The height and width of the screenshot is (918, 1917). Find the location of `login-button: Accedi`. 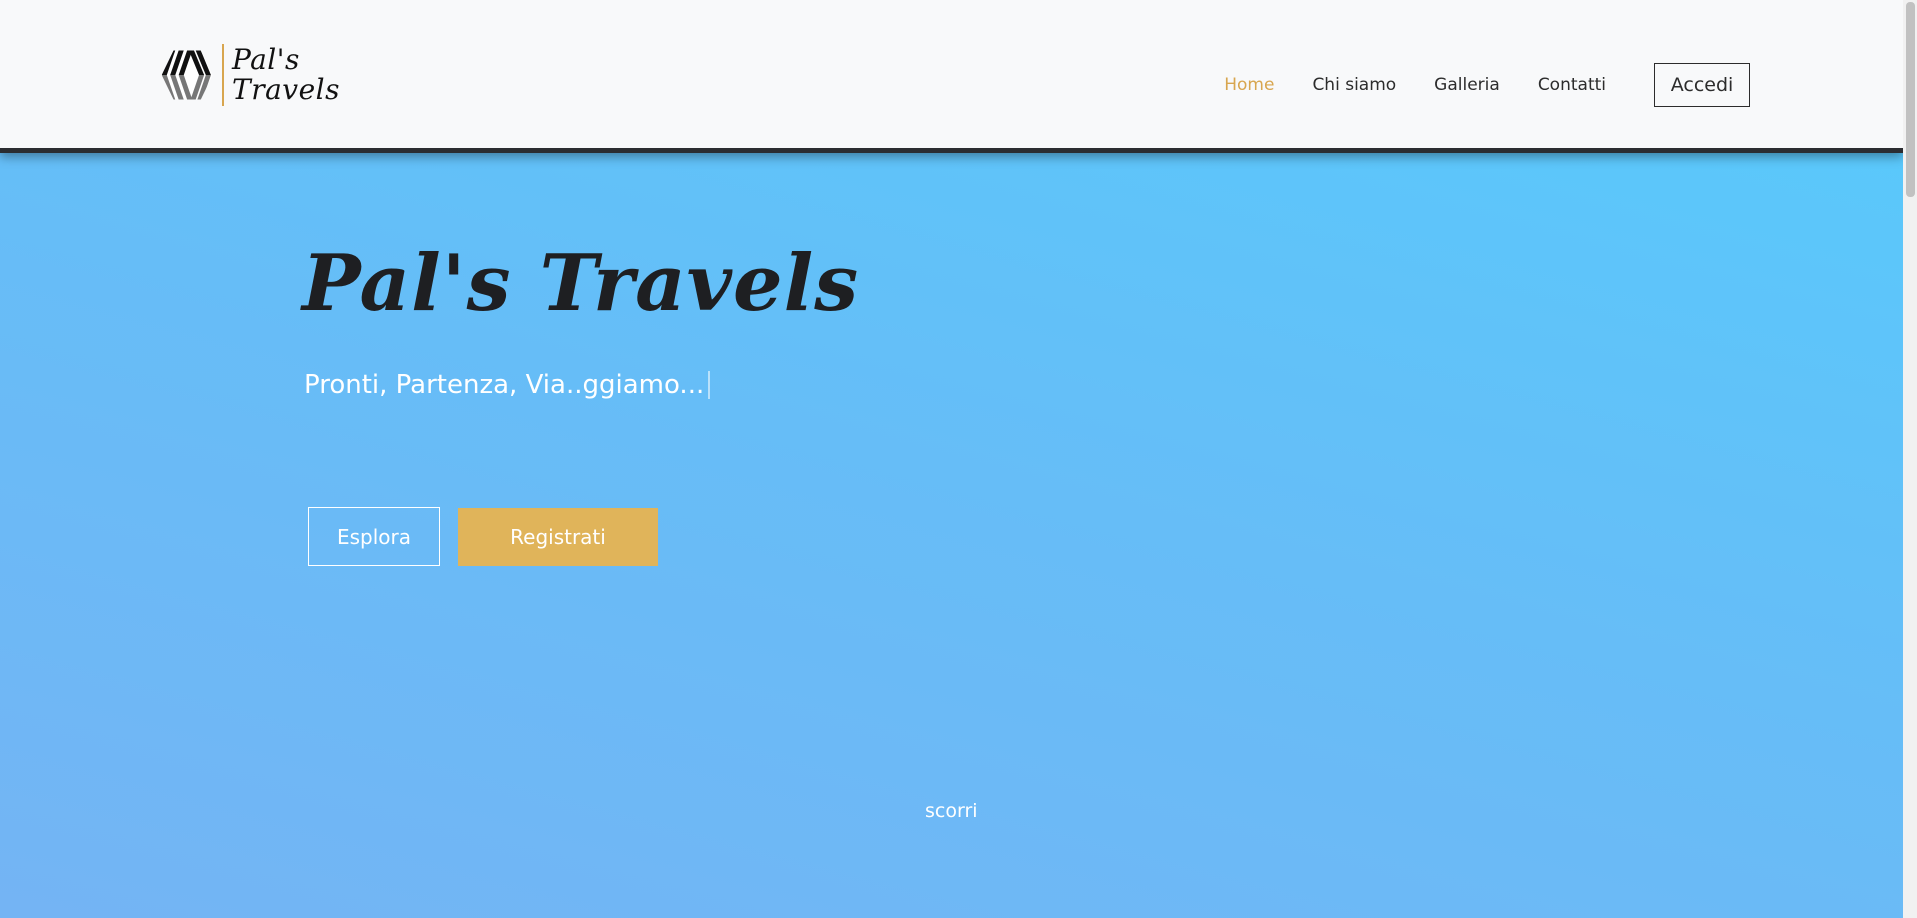

login-button: Accedi is located at coordinates (1702, 85).